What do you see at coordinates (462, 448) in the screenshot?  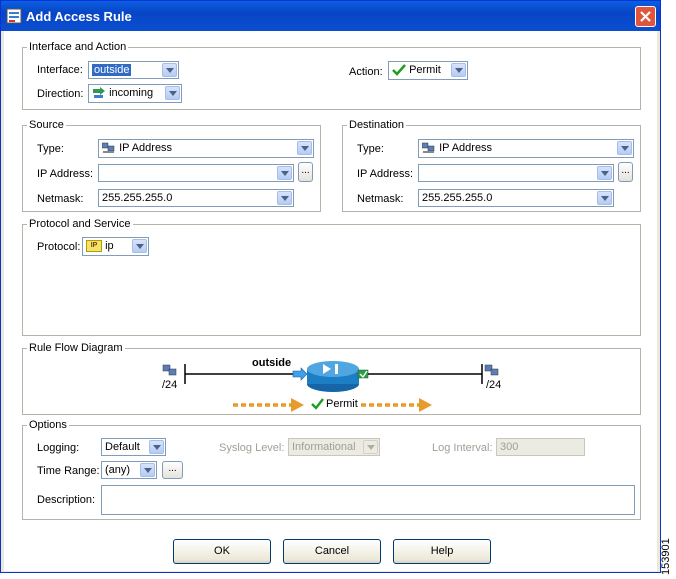 I see `log-interval-label: Log Interval:` at bounding box center [462, 448].